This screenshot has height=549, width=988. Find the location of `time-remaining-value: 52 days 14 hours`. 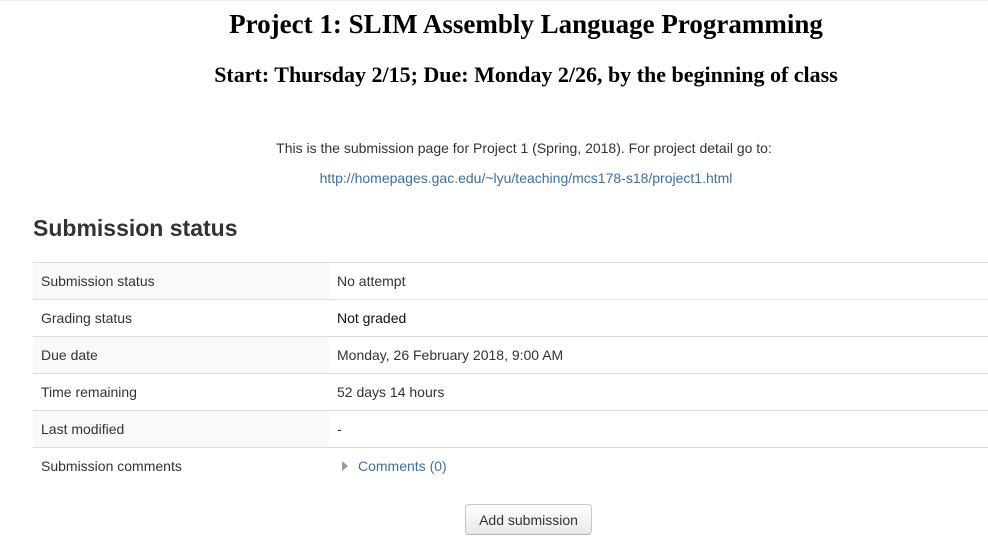

time-remaining-value: 52 days 14 hours is located at coordinates (658, 392).